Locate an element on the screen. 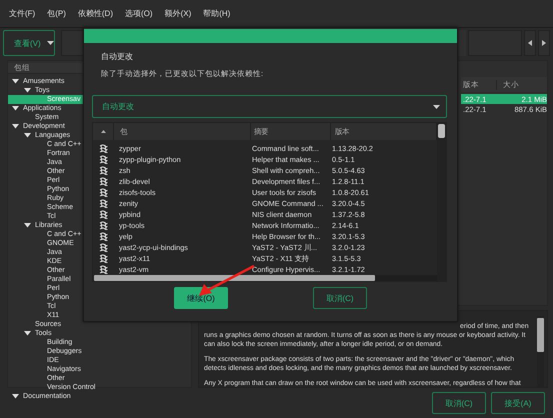 Image resolution: width=553 pixels, height=418 pixels. dialog-heading: 自动更改 is located at coordinates (117, 57).